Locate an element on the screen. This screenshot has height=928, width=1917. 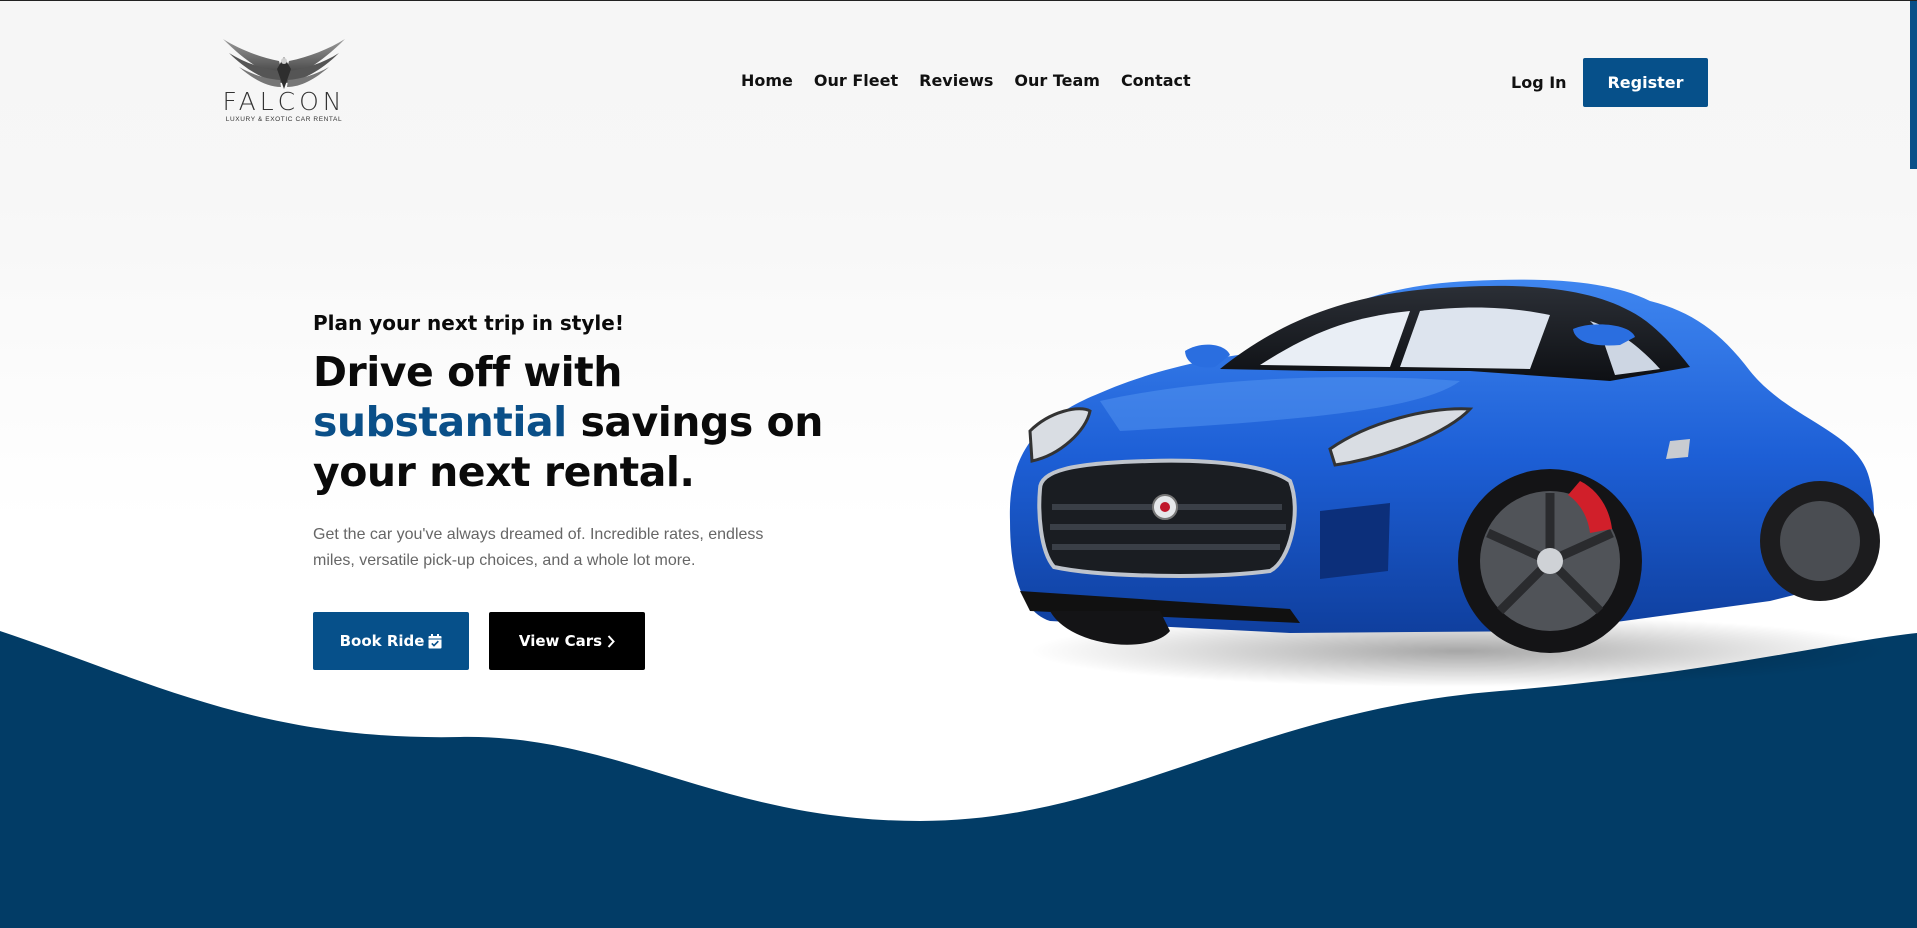
nav-link-reviews: Reviews is located at coordinates (956, 80).